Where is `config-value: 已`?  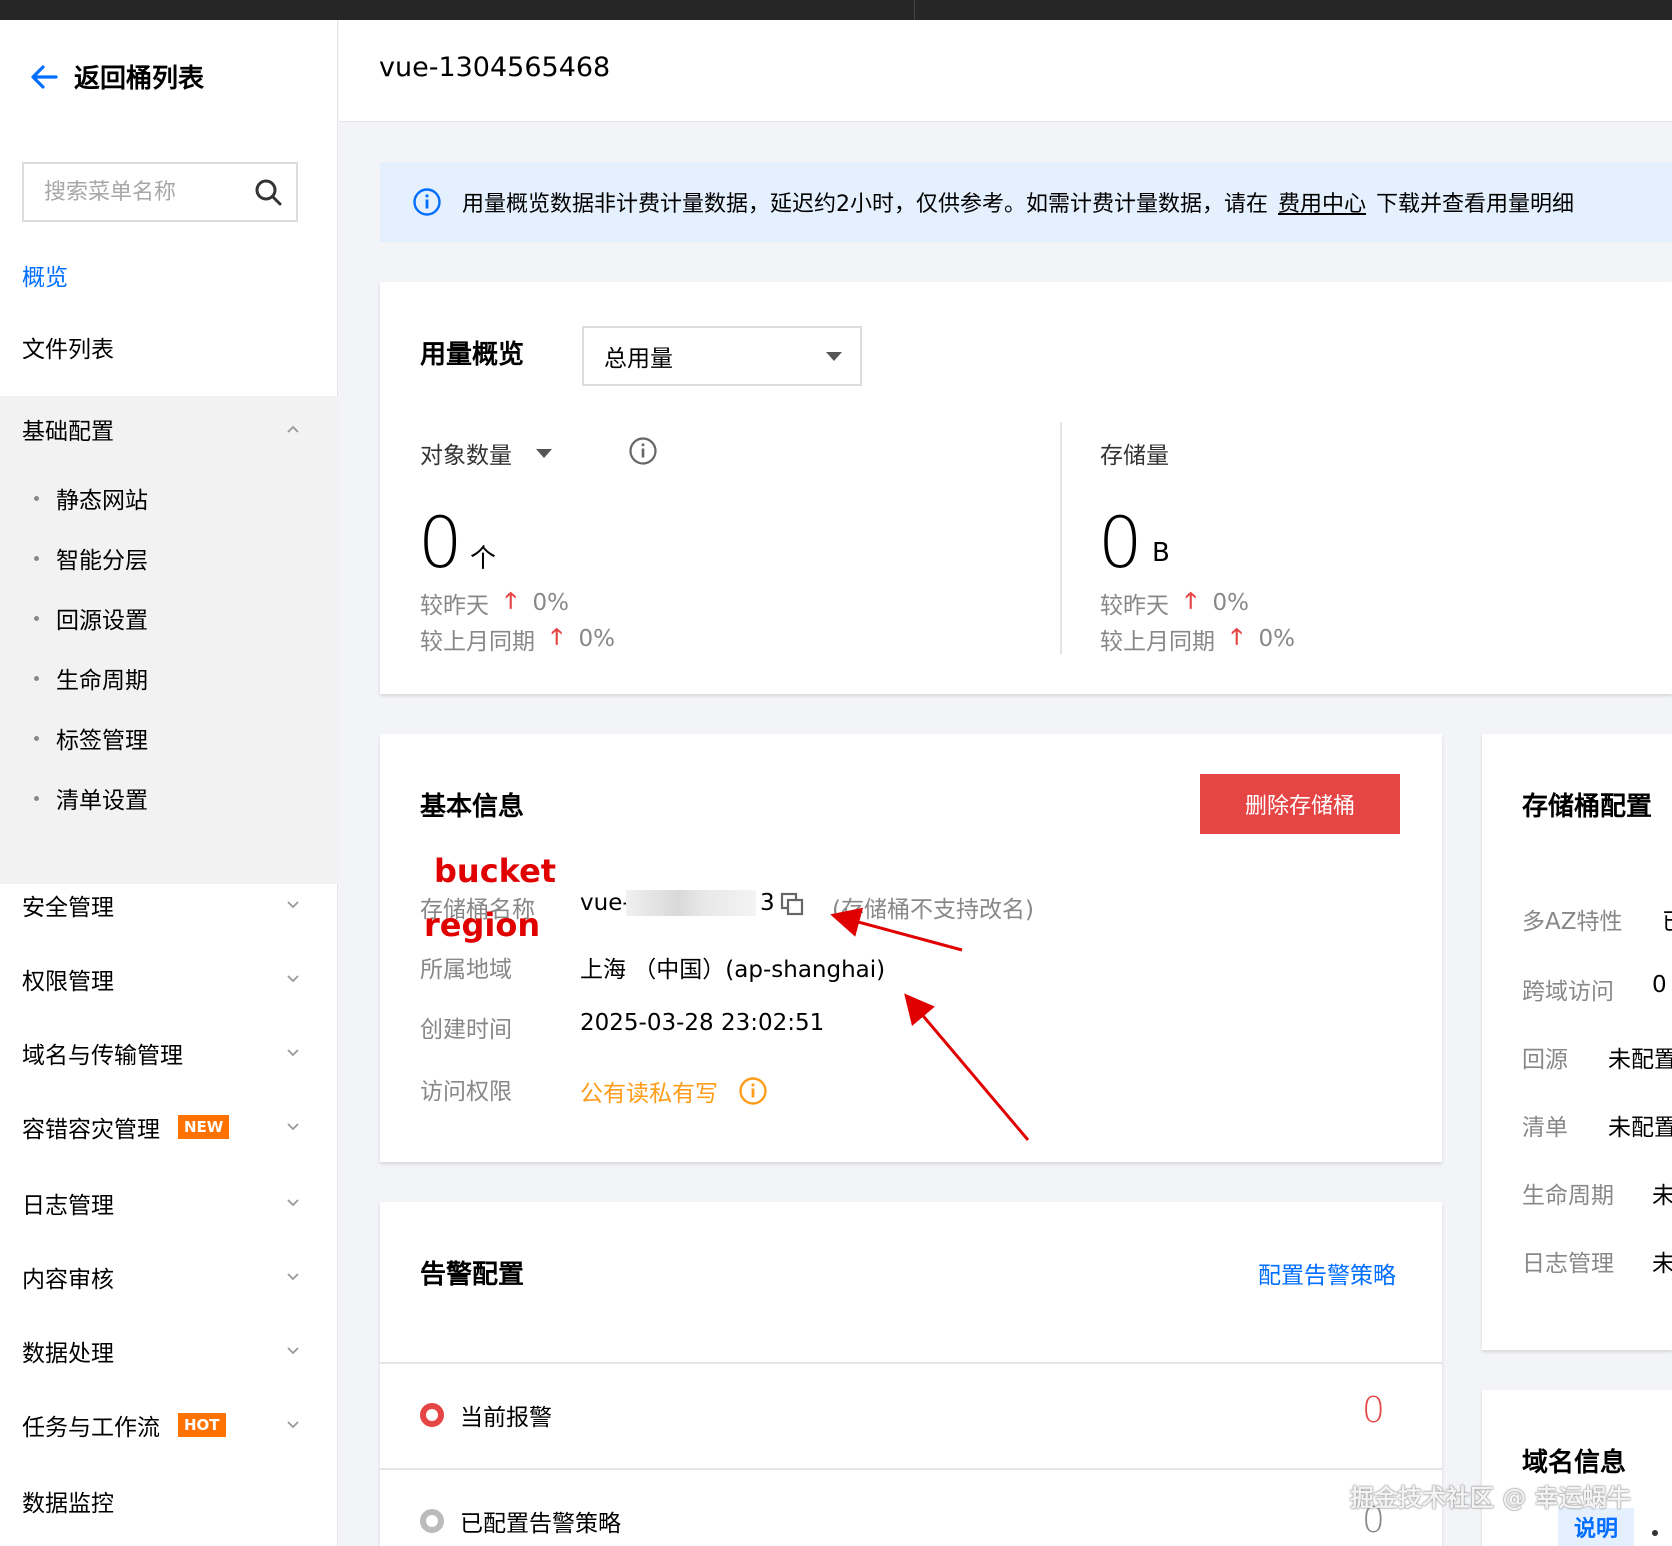
config-value: 已 is located at coordinates (1667, 919).